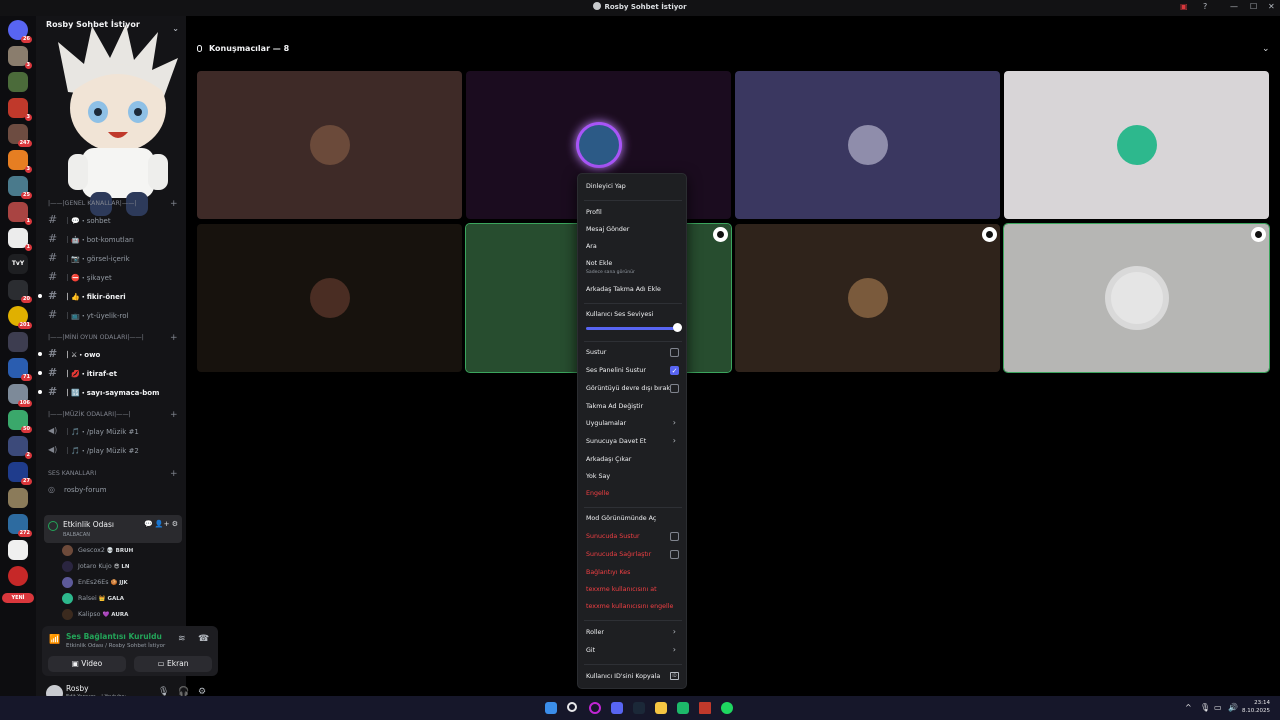 Image resolution: width=1280 pixels, height=720 pixels. What do you see at coordinates (20, 447) in the screenshot?
I see `server-icon: 2` at bounding box center [20, 447].